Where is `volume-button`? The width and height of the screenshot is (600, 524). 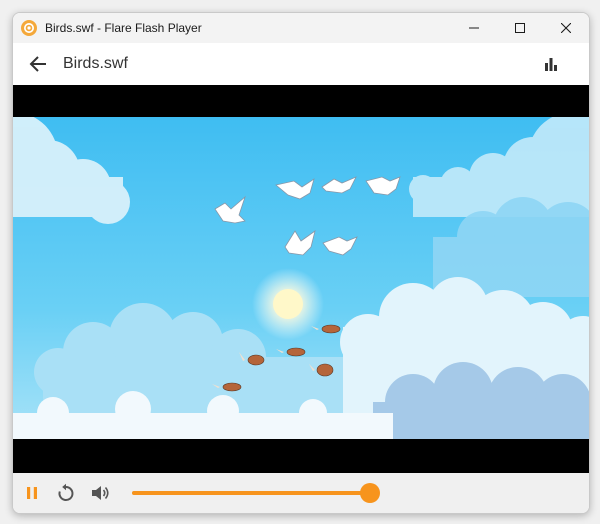
volume-button is located at coordinates (100, 493).